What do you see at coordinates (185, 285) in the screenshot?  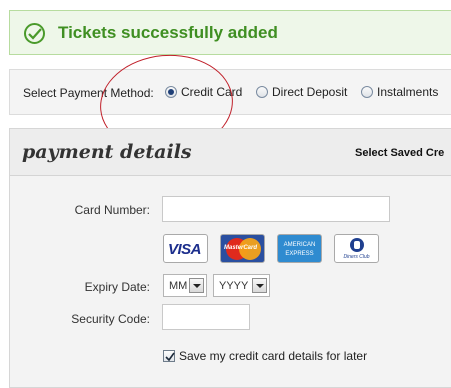 I see `expiry-month-select: MM` at bounding box center [185, 285].